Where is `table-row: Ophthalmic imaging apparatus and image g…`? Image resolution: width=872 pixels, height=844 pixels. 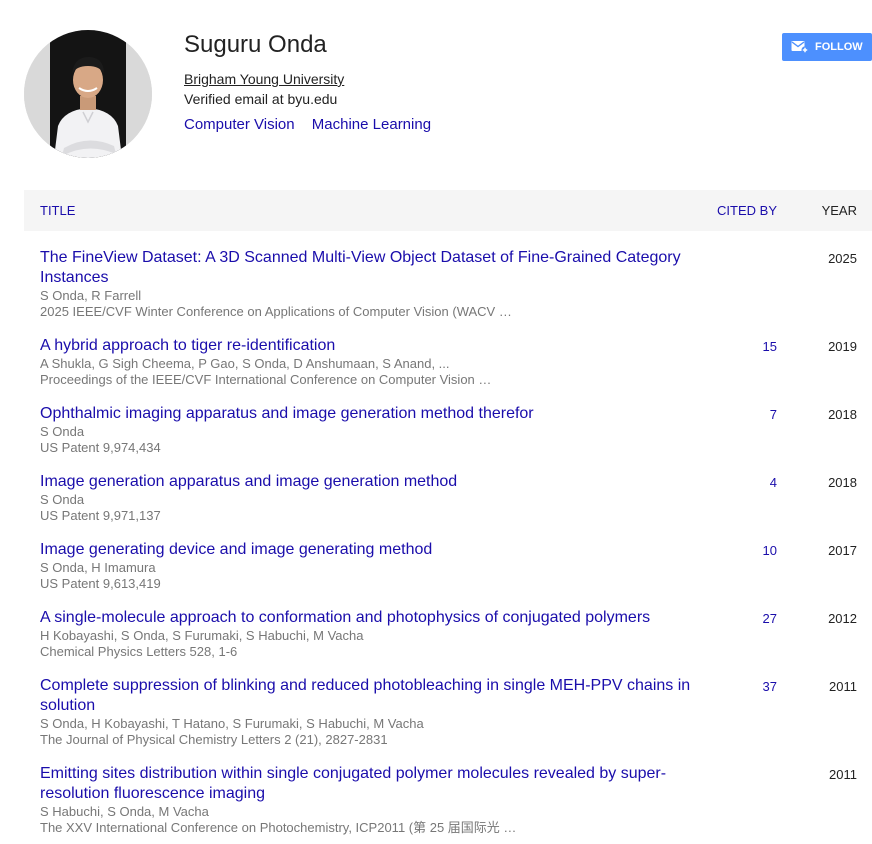
table-row: Ophthalmic imaging apparatus and image g… is located at coordinates (448, 430).